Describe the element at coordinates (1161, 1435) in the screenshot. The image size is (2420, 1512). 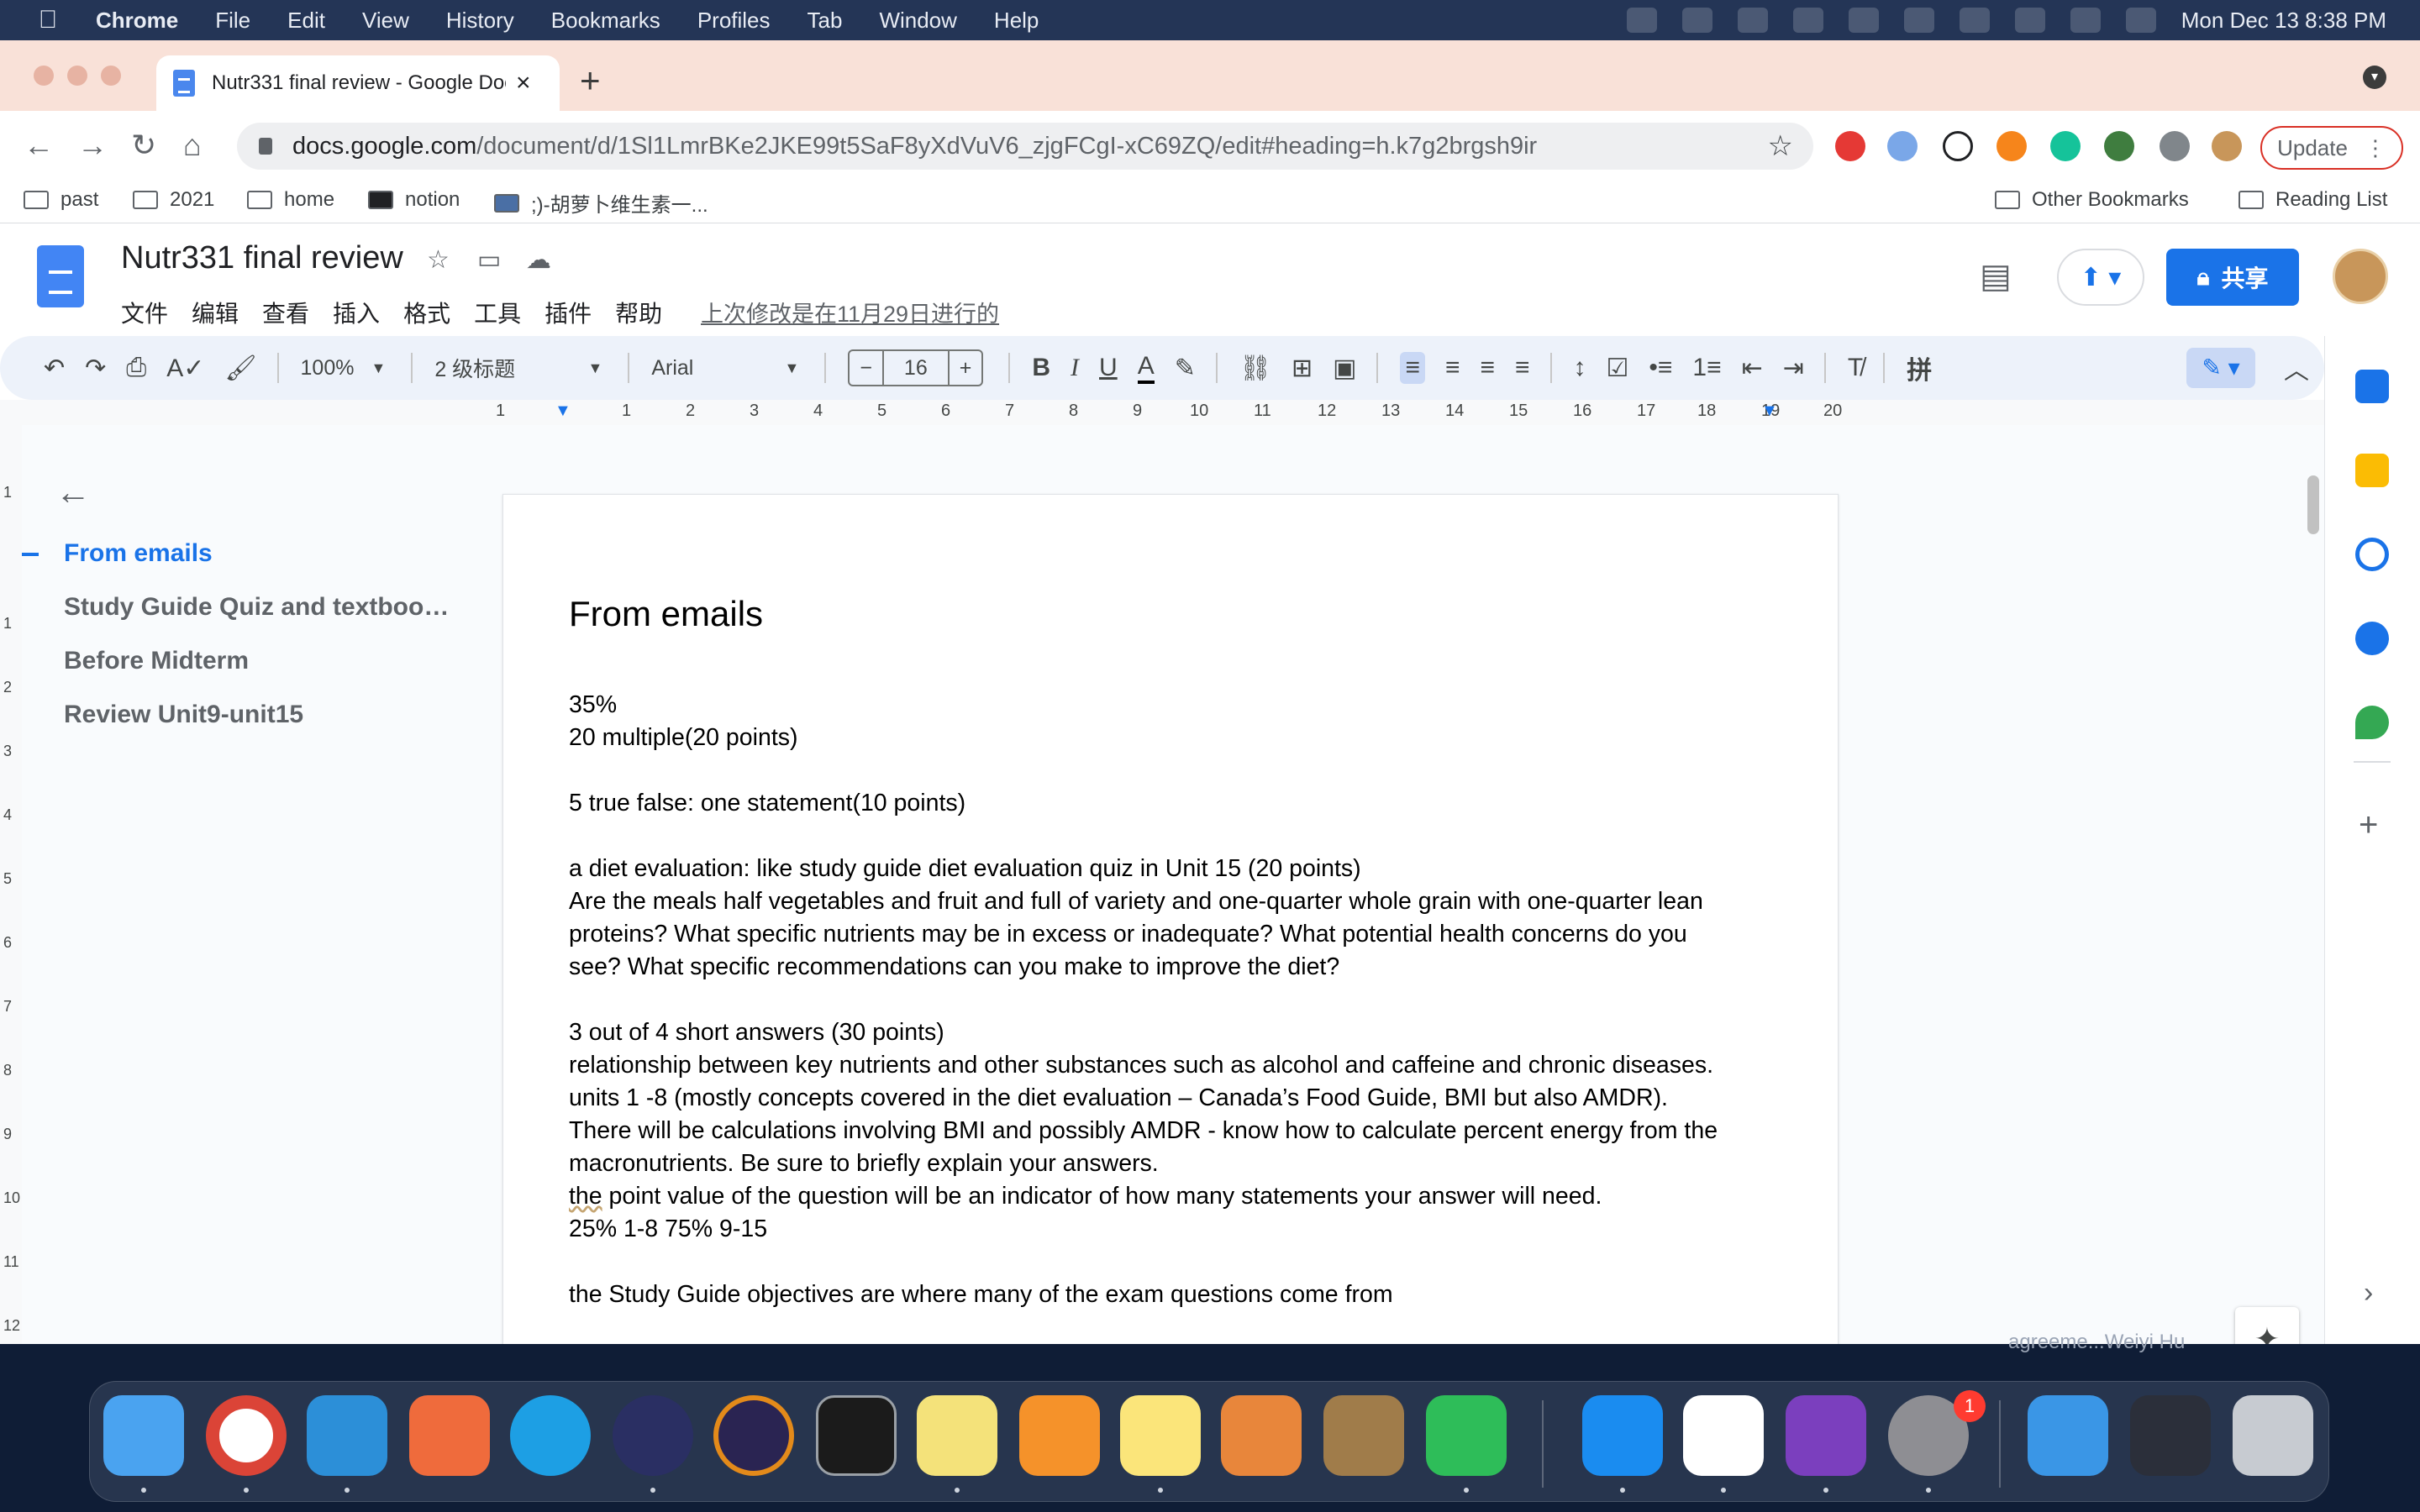
I see `notes-icon` at that location.